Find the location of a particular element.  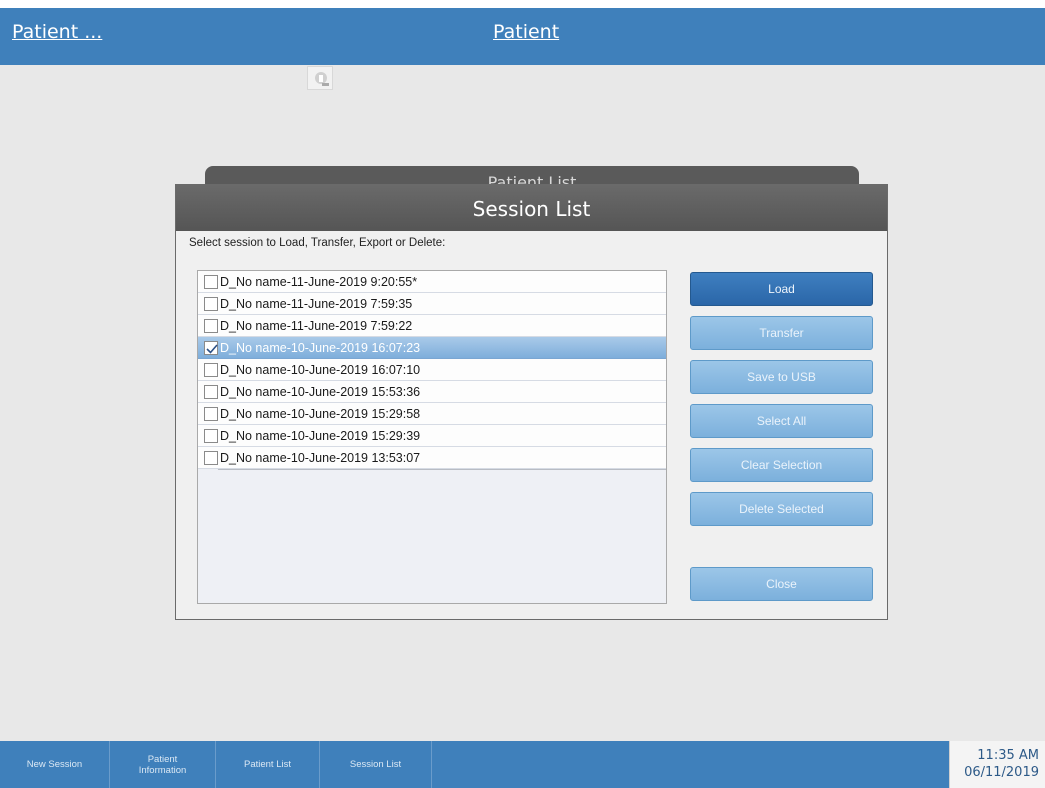

header-bar: Patient ... Patient is located at coordinates (522, 36).